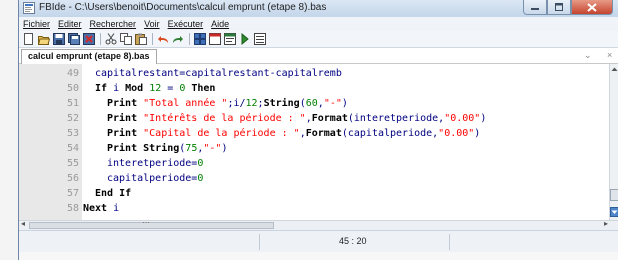 Image resolution: width=618 pixels, height=260 pixels. Describe the element at coordinates (146, 222) in the screenshot. I see `scroll-grip-icon: ⋯` at that location.